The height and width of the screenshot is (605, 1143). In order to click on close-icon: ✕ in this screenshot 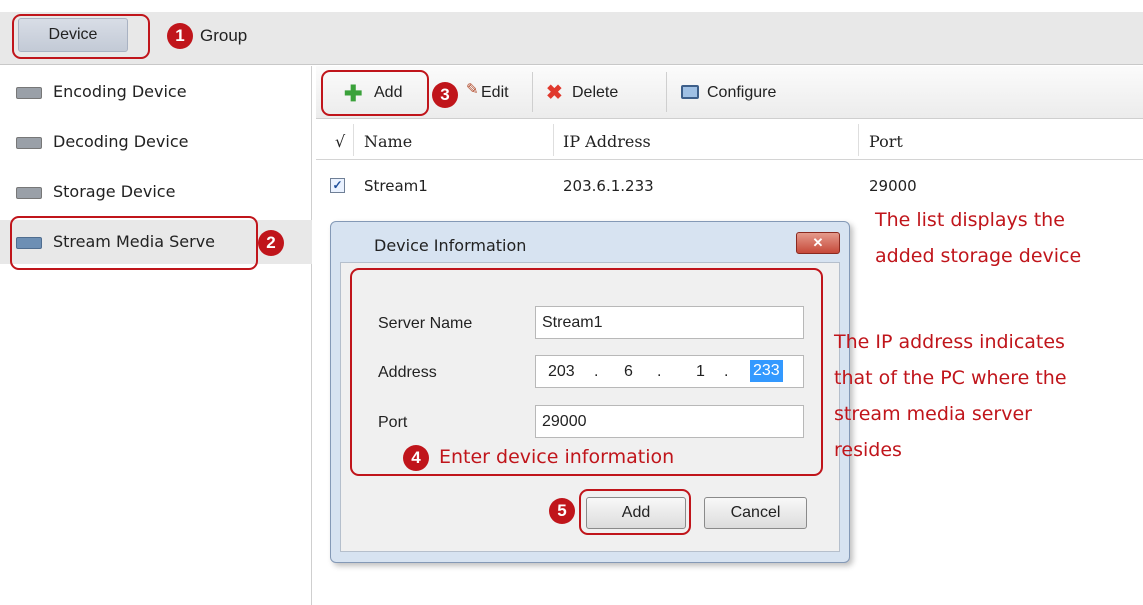, I will do `click(818, 243)`.